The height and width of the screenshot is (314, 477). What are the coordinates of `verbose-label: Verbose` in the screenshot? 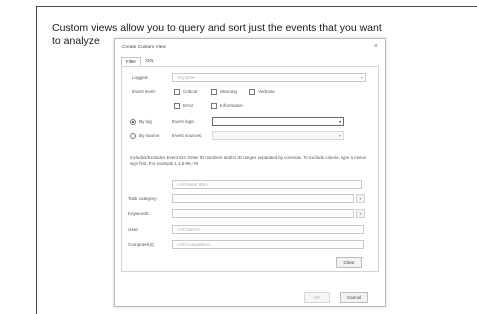 It's located at (266, 91).